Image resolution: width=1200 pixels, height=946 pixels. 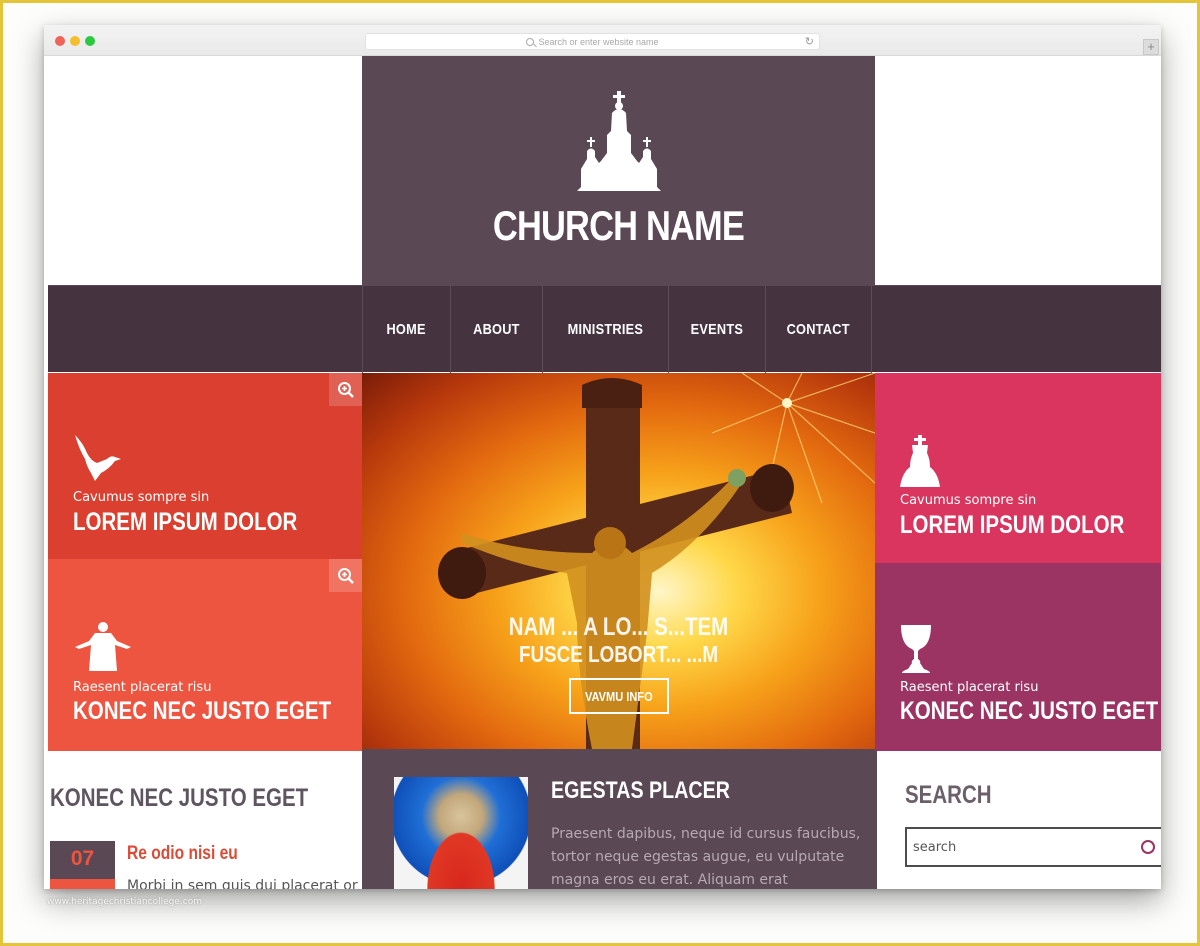 I want to click on hero-more-info-button: VAVMU INFO, so click(x=619, y=696).